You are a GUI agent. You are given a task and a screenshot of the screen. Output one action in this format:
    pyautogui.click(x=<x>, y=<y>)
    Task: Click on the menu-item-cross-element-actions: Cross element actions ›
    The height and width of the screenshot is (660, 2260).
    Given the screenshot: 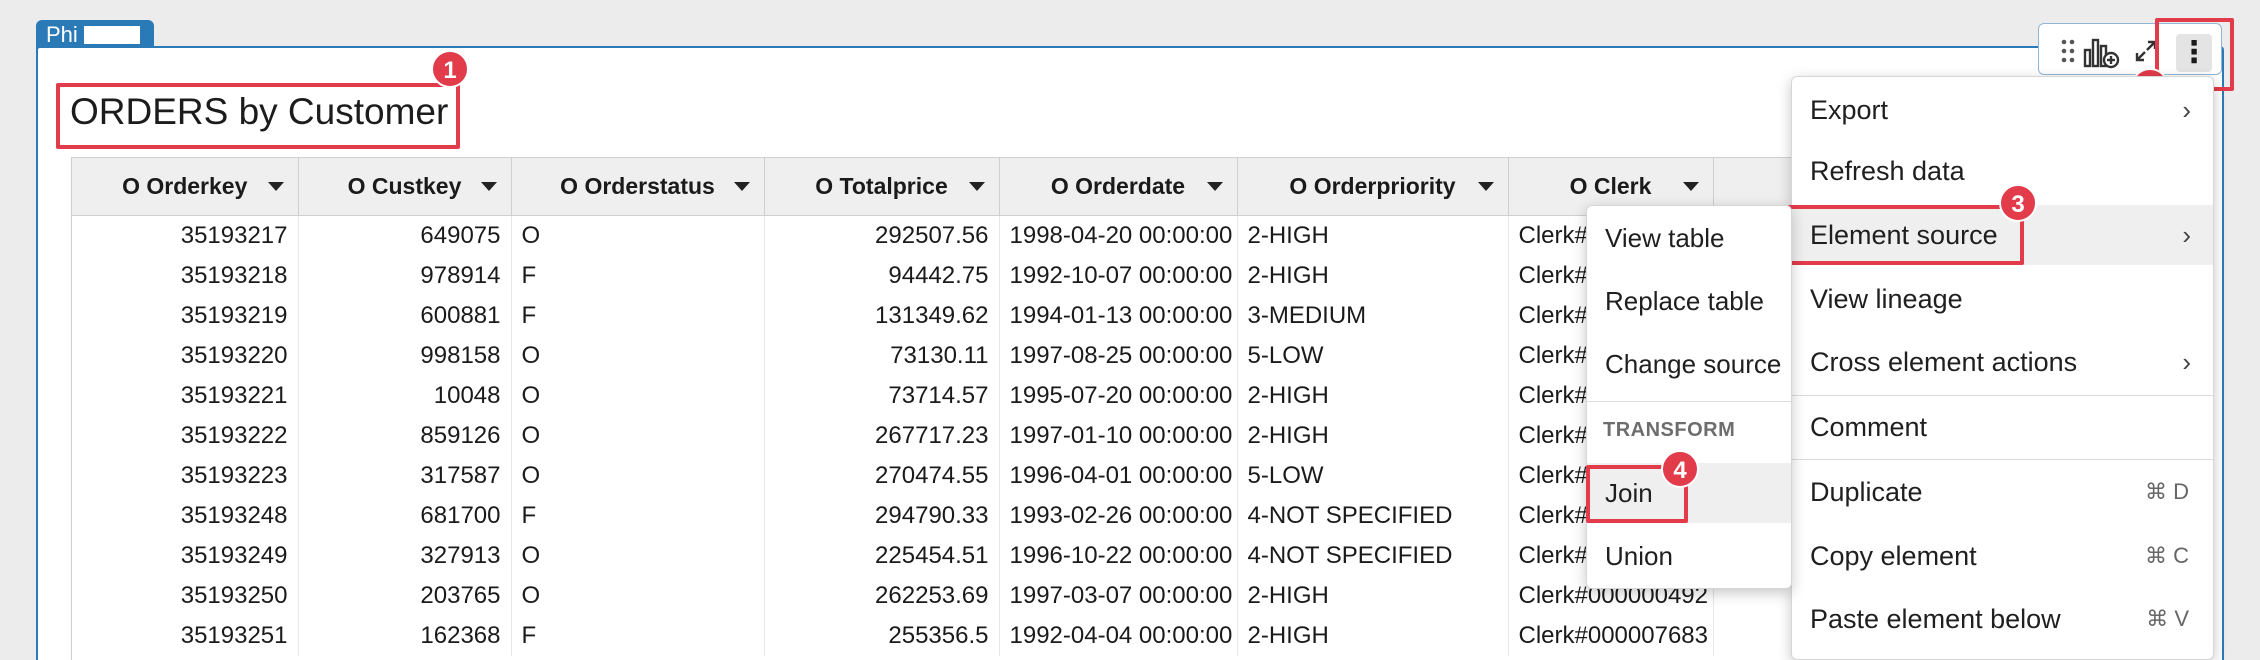 What is the action you would take?
    pyautogui.click(x=2002, y=362)
    